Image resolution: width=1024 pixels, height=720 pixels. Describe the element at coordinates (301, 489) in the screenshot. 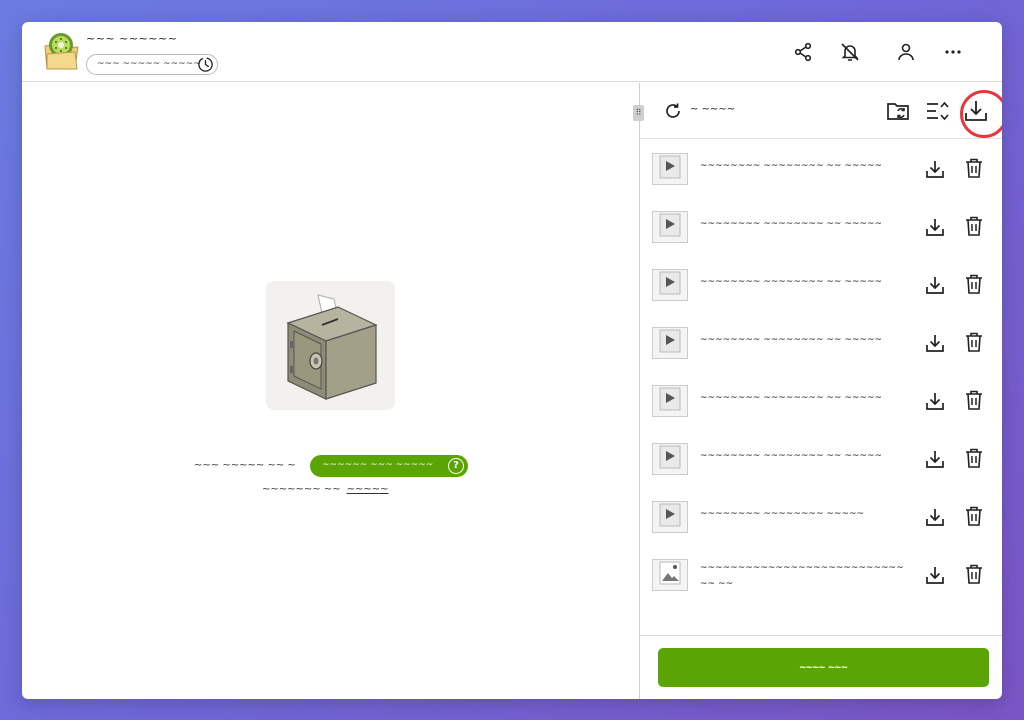

I see `learn-more-prefix: ~~~~~~~ ~~` at that location.